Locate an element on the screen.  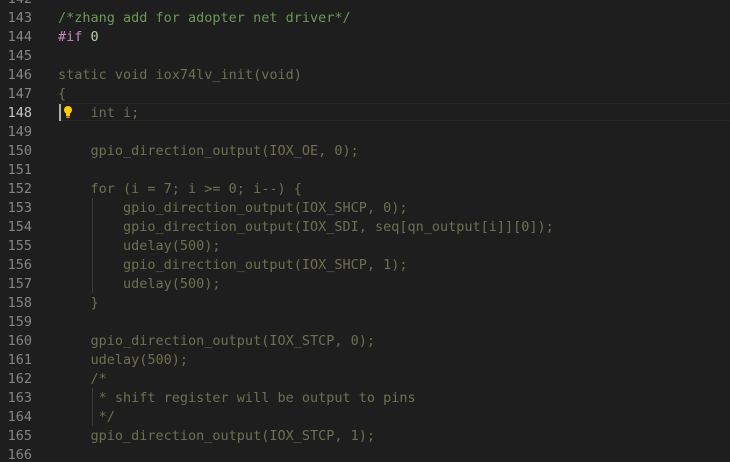
code-text: gpio_direction_output(IOX_STCP, 0); is located at coordinates (216, 341).